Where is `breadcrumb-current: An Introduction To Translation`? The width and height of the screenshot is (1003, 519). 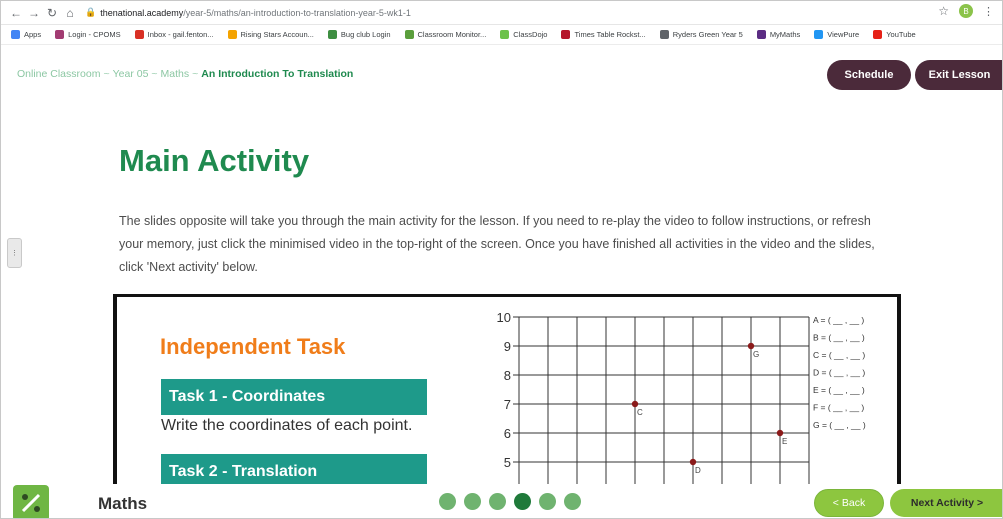 breadcrumb-current: An Introduction To Translation is located at coordinates (277, 74).